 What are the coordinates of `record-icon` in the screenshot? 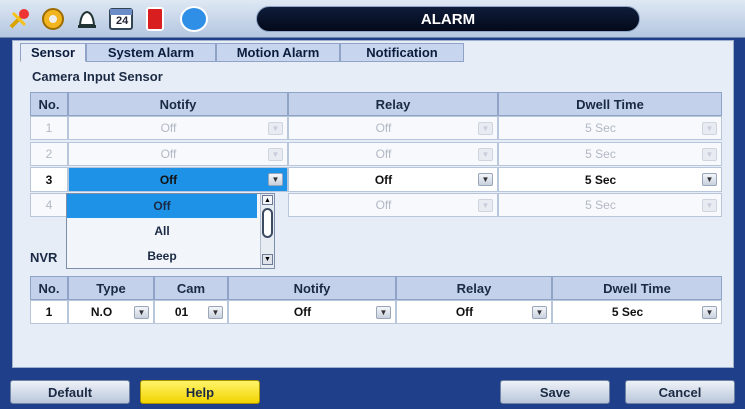 It's located at (155, 19).